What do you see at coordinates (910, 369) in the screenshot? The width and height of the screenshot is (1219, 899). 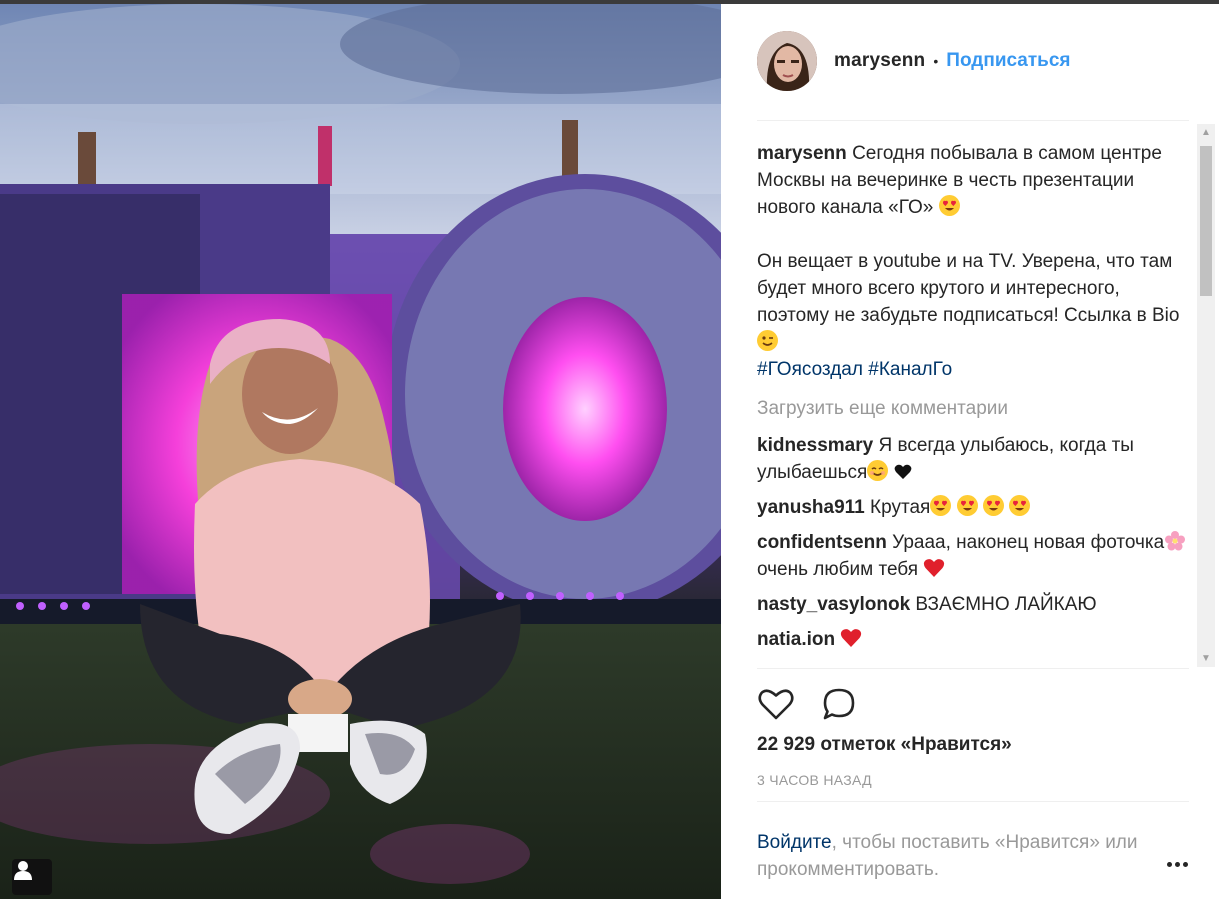 I see `hashtag-link: #КаналГо` at bounding box center [910, 369].